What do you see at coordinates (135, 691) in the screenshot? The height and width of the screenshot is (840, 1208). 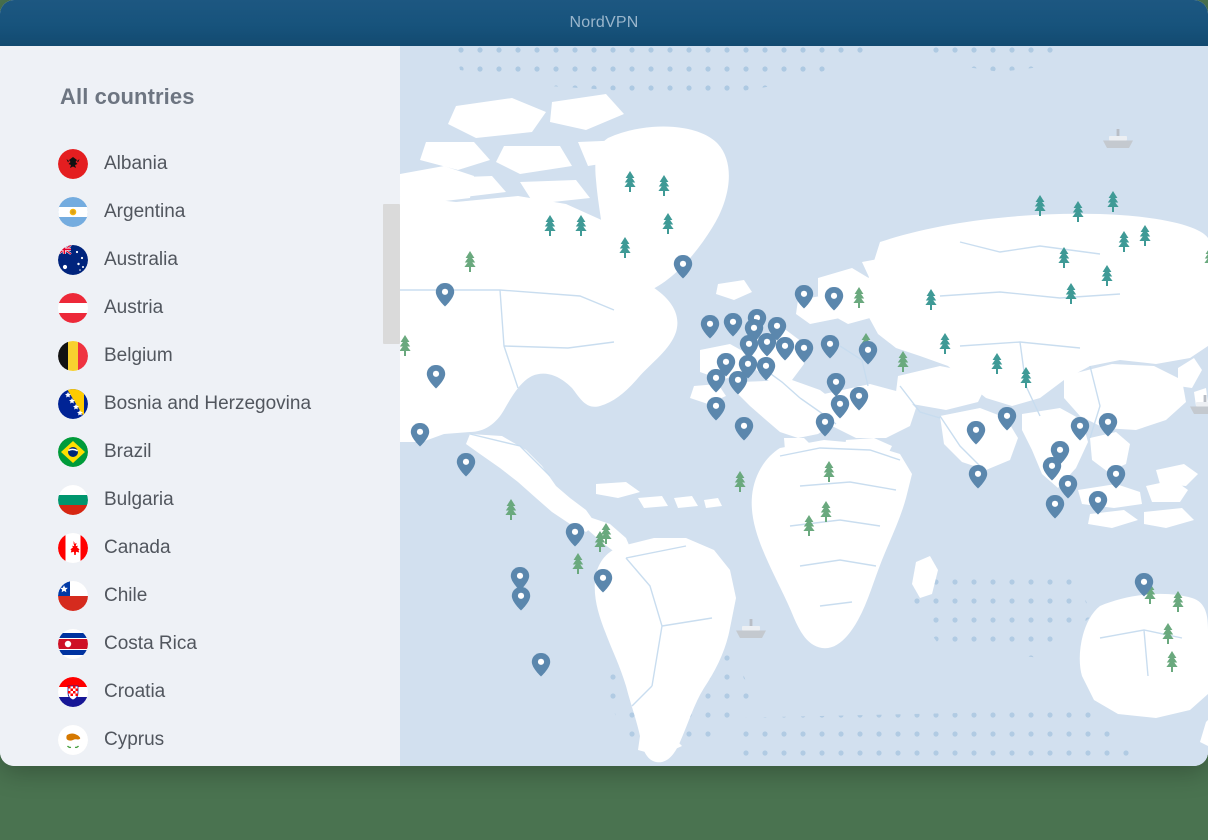 I see `country-name: Croatia` at bounding box center [135, 691].